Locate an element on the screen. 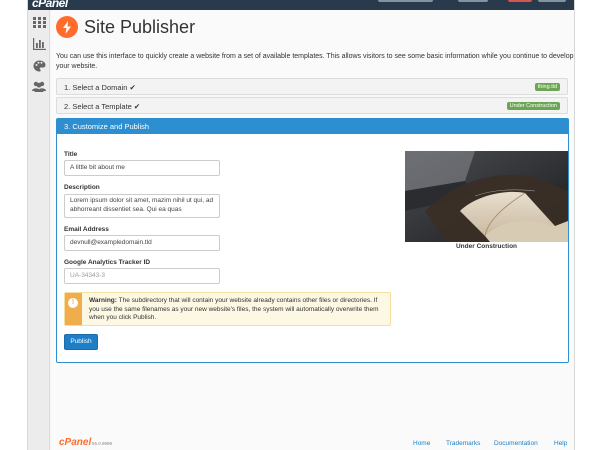 This screenshot has height=450, width=600. step-label: 1. Select a Domain ✔ is located at coordinates (100, 87).